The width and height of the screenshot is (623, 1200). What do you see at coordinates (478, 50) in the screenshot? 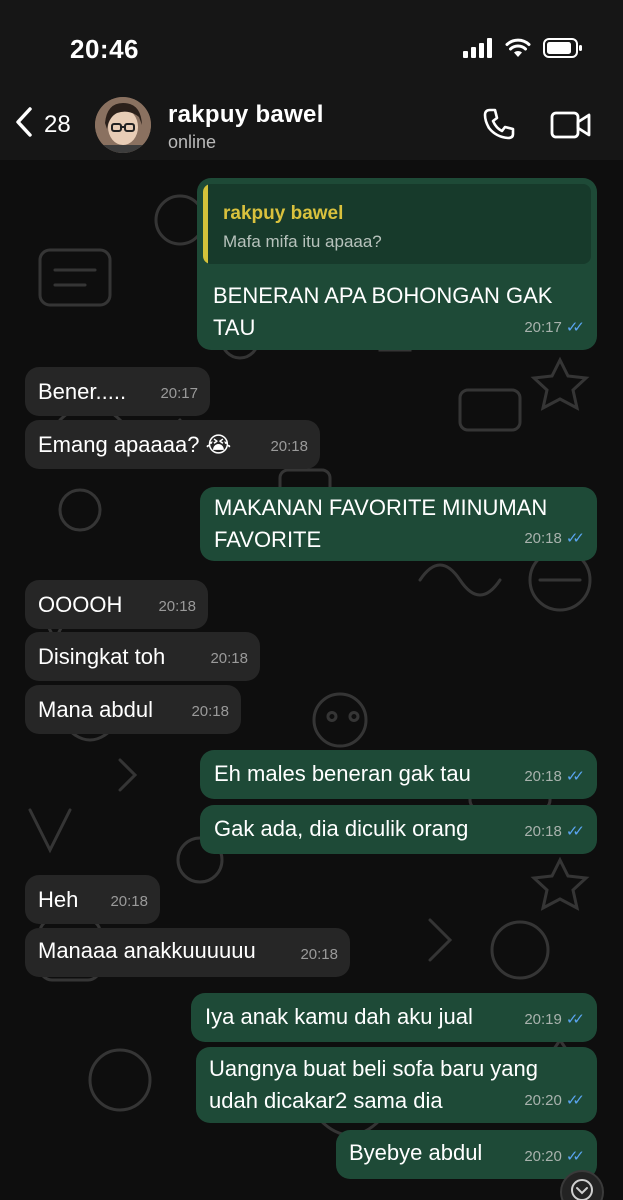
I see `signal-icon` at bounding box center [478, 50].